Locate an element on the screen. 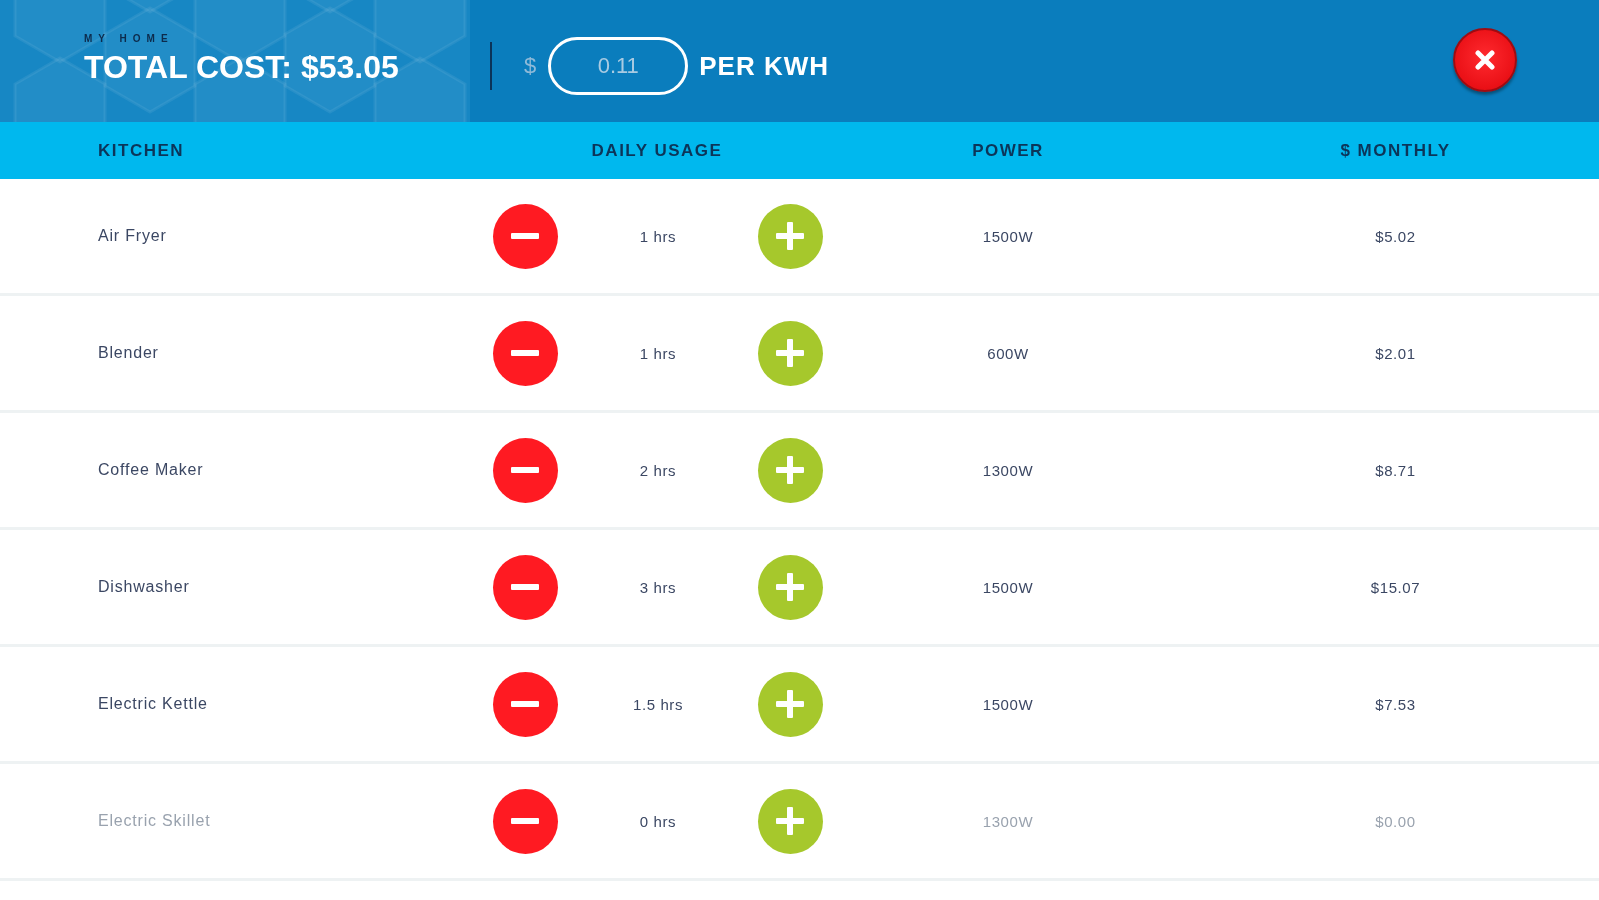 The width and height of the screenshot is (1599, 900). close-button is located at coordinates (1485, 60).